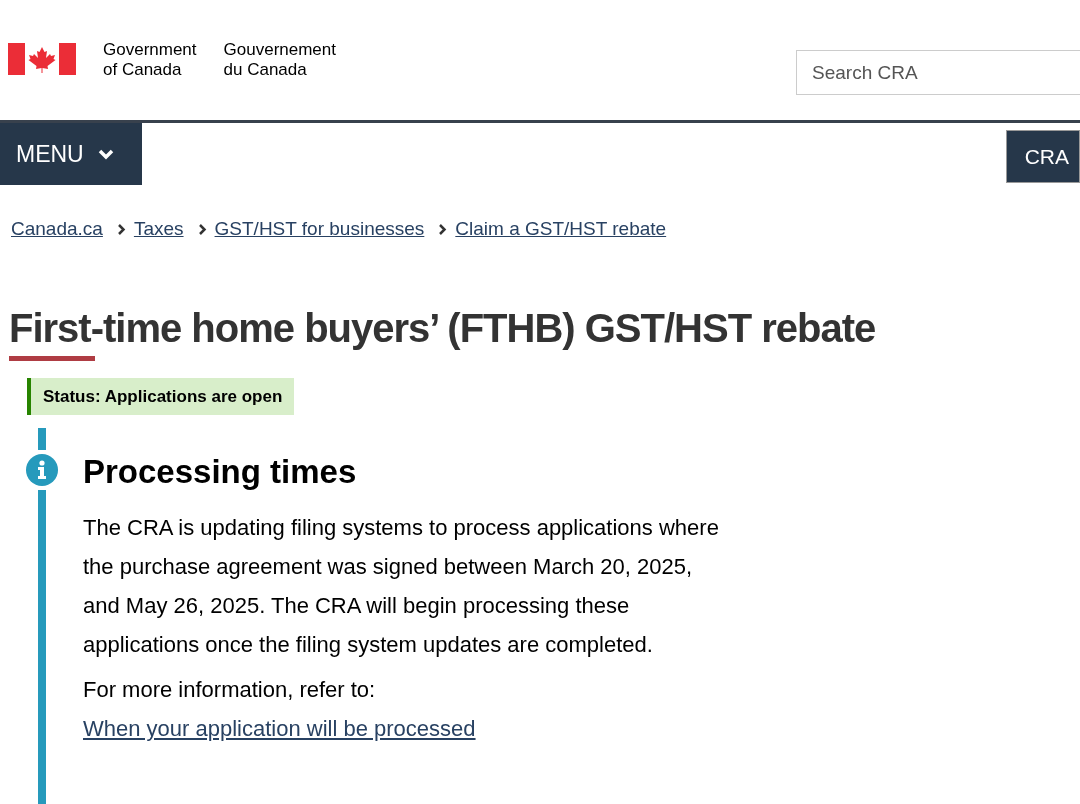 This screenshot has height=804, width=1080. Describe the element at coordinates (279, 728) in the screenshot. I see `processing-link: When your application will be processed` at that location.